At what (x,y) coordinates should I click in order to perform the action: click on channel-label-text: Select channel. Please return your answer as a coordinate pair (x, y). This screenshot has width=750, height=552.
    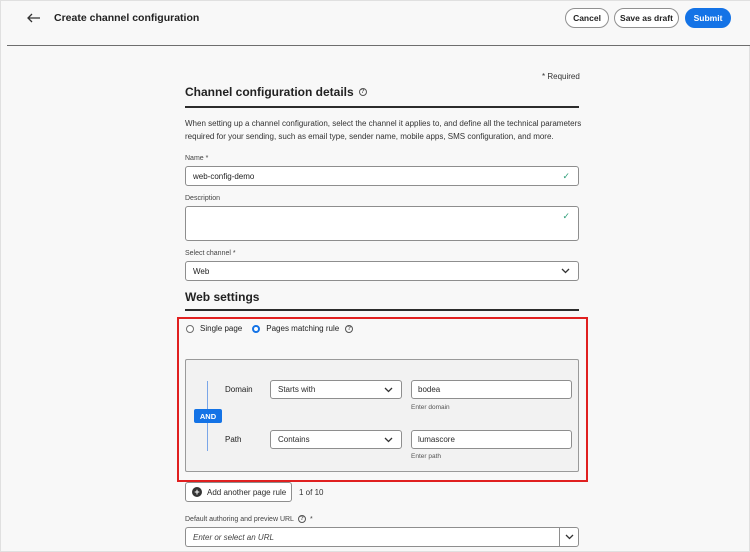
    Looking at the image, I should click on (208, 253).